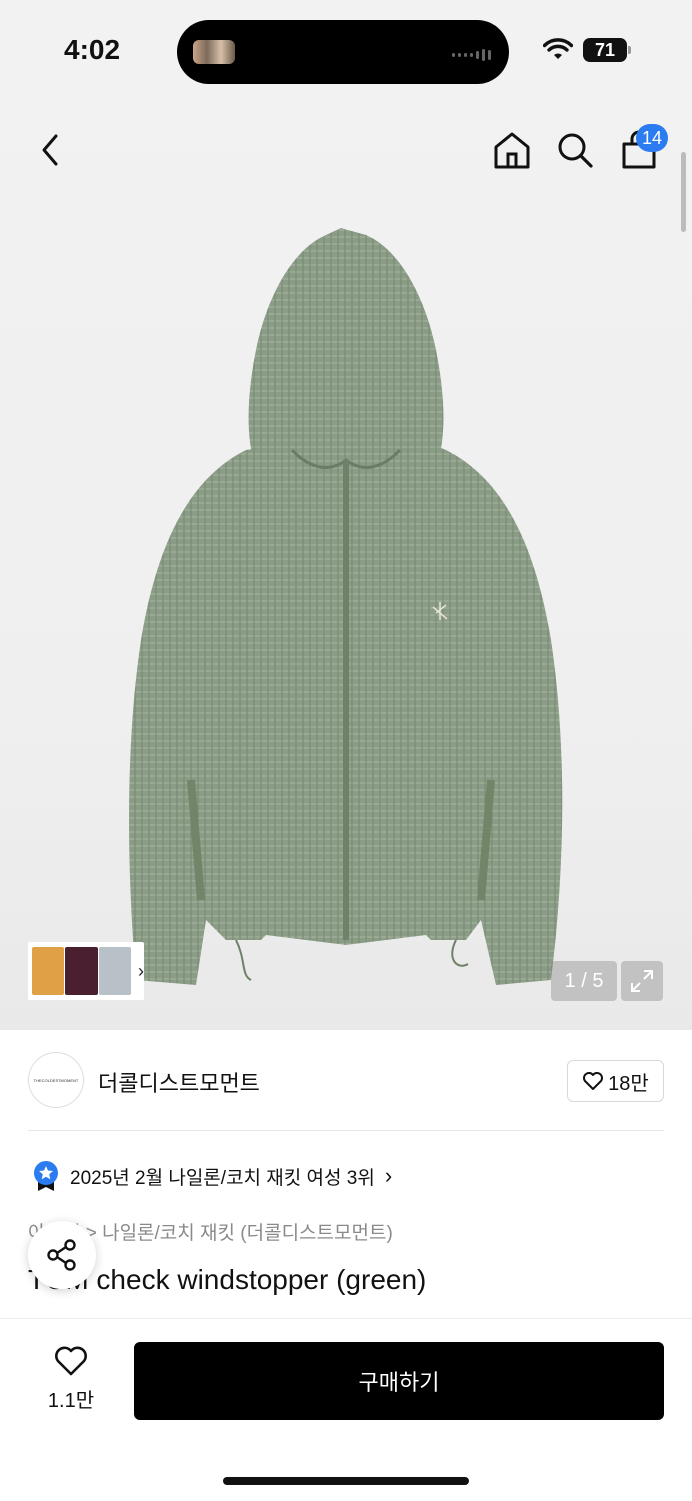 This screenshot has width=692, height=1501. I want to click on brand-like-button: 18만, so click(615, 1081).